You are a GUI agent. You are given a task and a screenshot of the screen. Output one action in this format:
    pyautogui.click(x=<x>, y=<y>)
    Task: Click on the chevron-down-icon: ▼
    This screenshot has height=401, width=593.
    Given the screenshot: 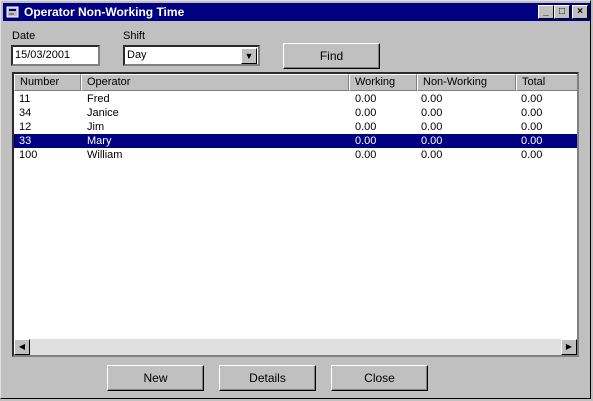 What is the action you would take?
    pyautogui.click(x=249, y=56)
    